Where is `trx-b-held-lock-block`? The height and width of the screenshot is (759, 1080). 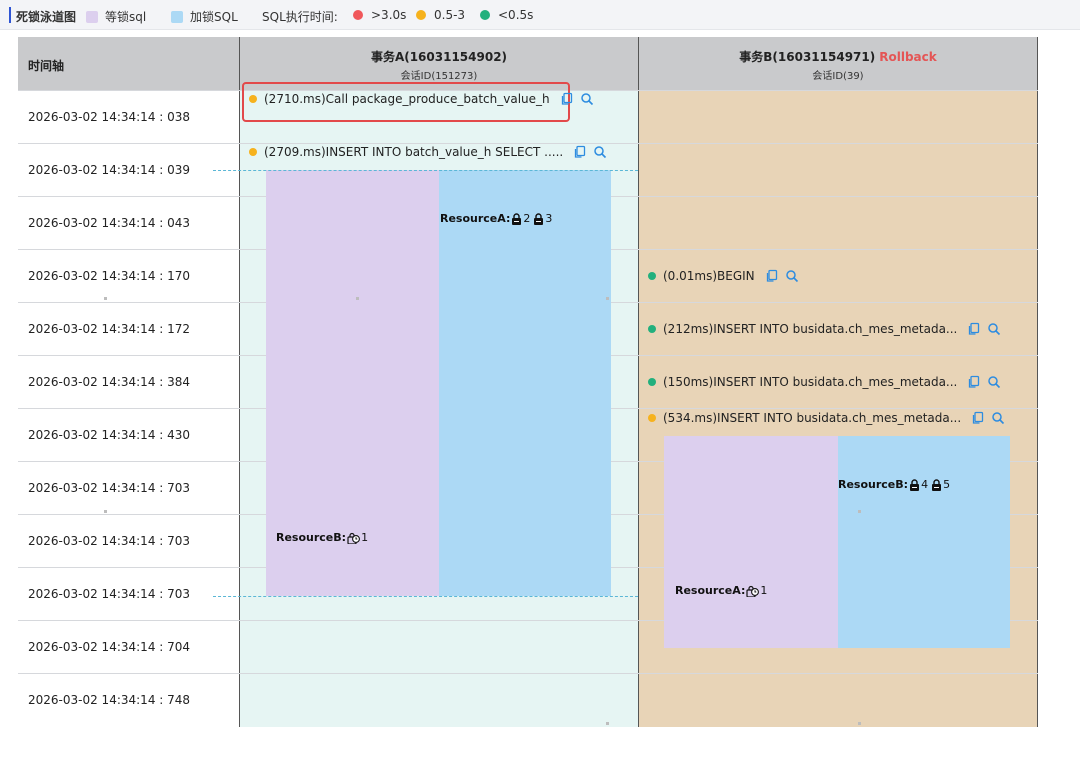
trx-b-held-lock-block is located at coordinates (924, 542).